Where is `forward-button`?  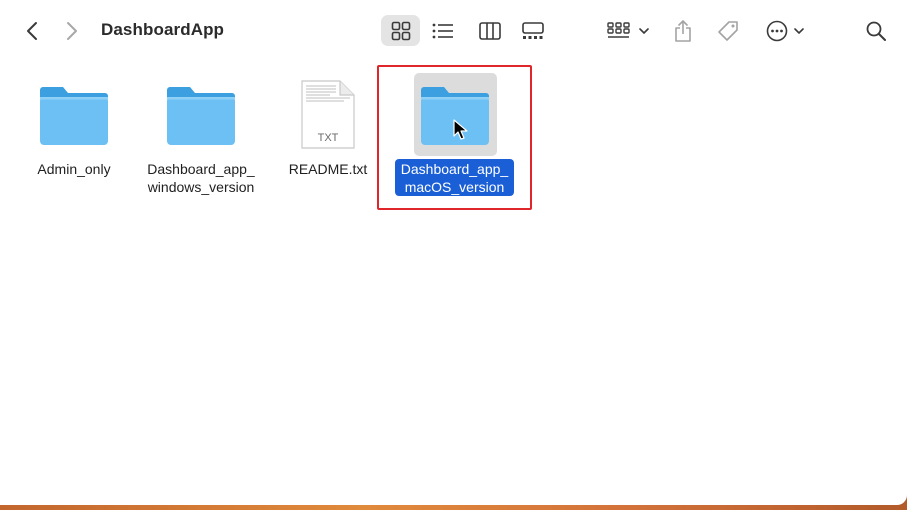 forward-button is located at coordinates (72, 31).